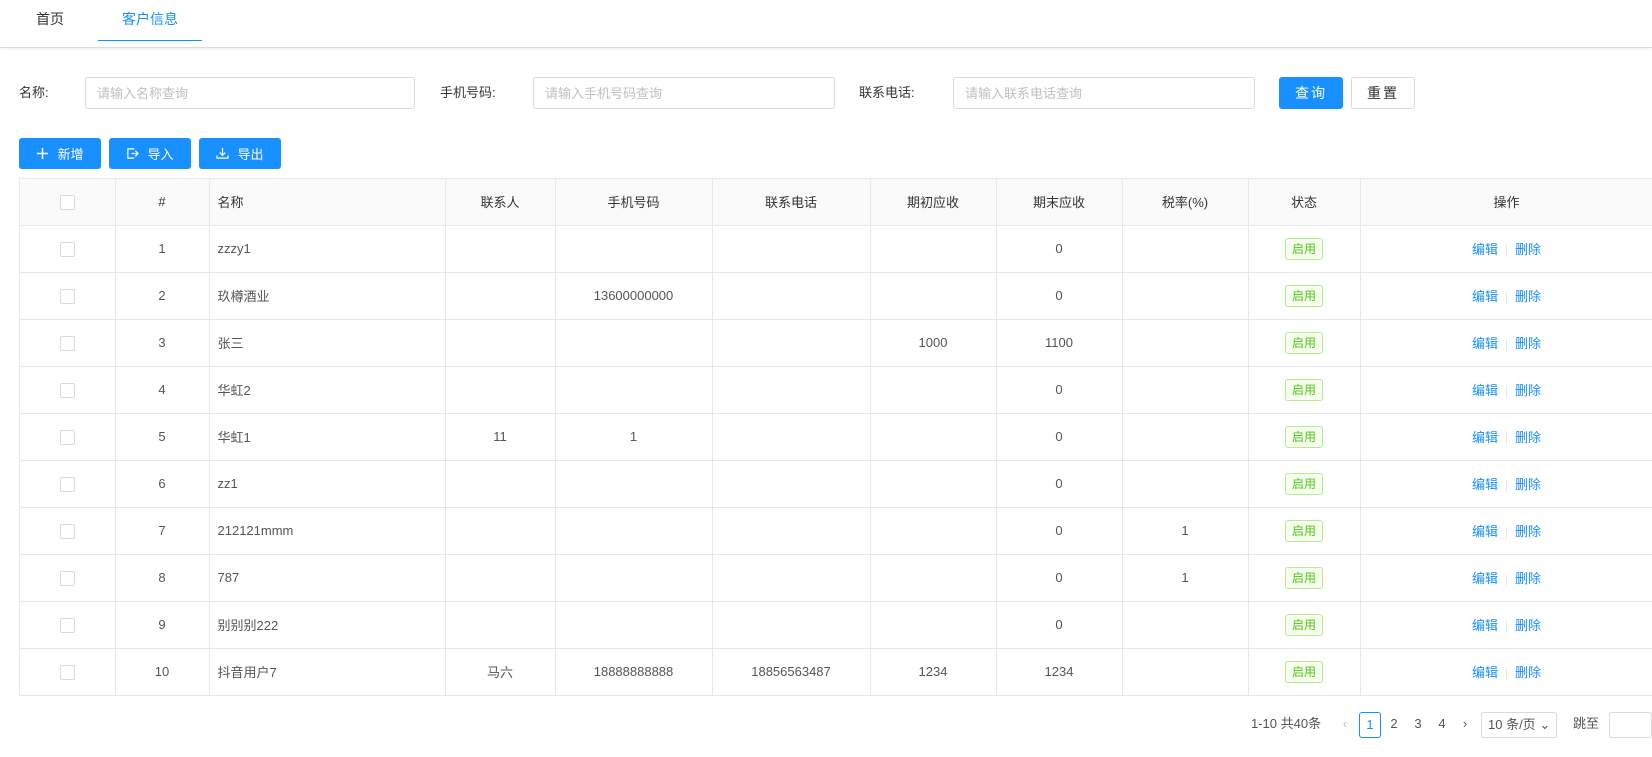 The width and height of the screenshot is (1652, 757). I want to click on prev-page-icon: ‹, so click(1345, 725).